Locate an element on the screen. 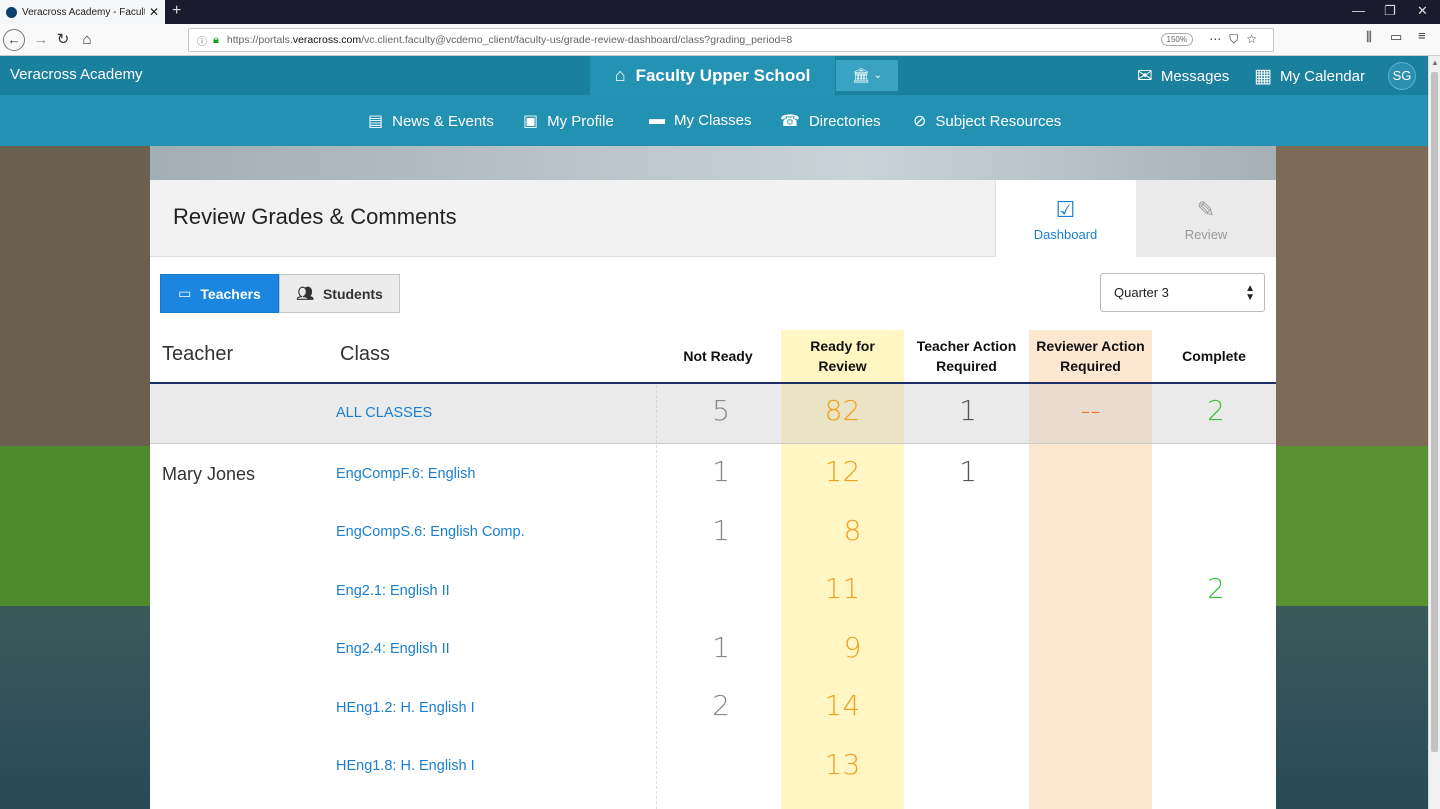  panel-header: Review Grades & Comments is located at coordinates (572, 218).